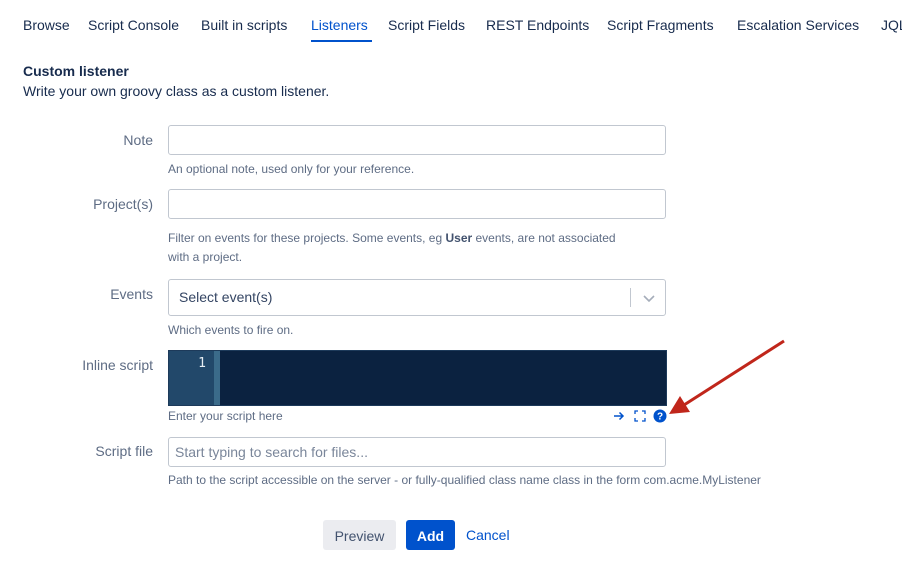  I want to click on editor-toolbar: ?, so click(642, 416).